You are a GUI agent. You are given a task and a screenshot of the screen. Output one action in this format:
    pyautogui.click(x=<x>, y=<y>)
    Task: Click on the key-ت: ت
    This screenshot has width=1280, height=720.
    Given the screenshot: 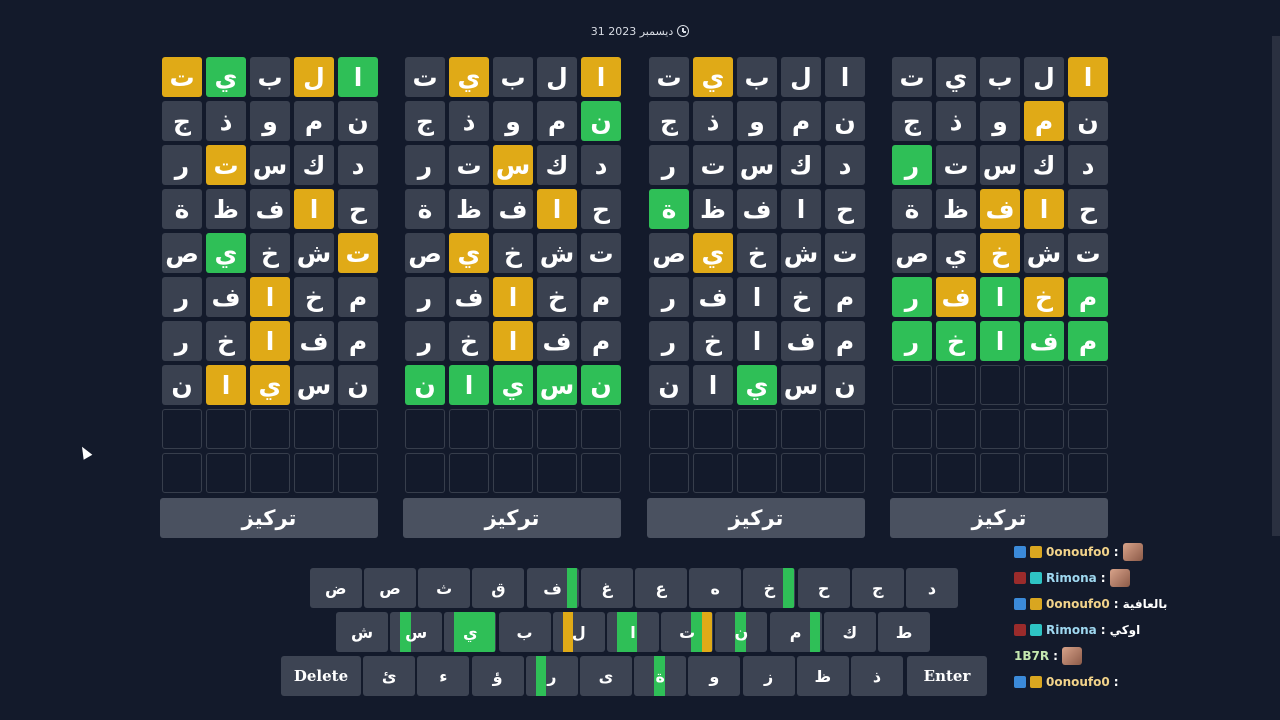 What is the action you would take?
    pyautogui.click(x=687, y=632)
    